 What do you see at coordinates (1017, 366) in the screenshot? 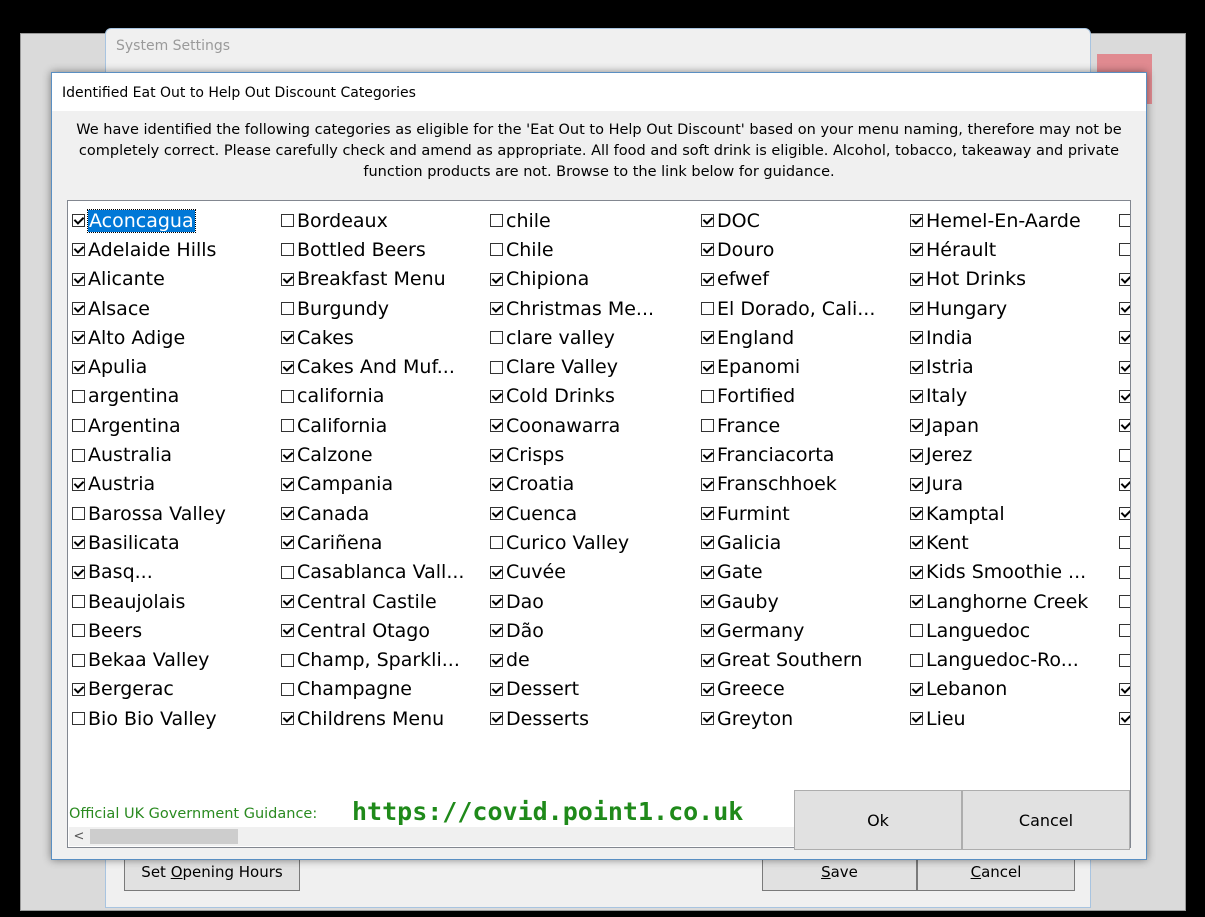
I see `category-item: Istria` at bounding box center [1017, 366].